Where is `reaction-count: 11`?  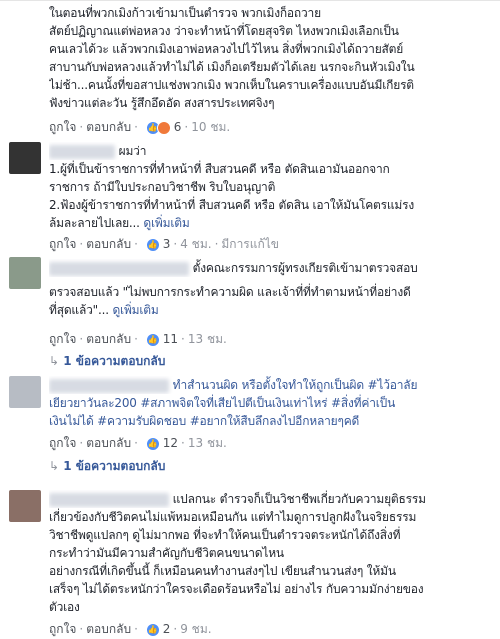
reaction-count: 11 is located at coordinates (170, 339).